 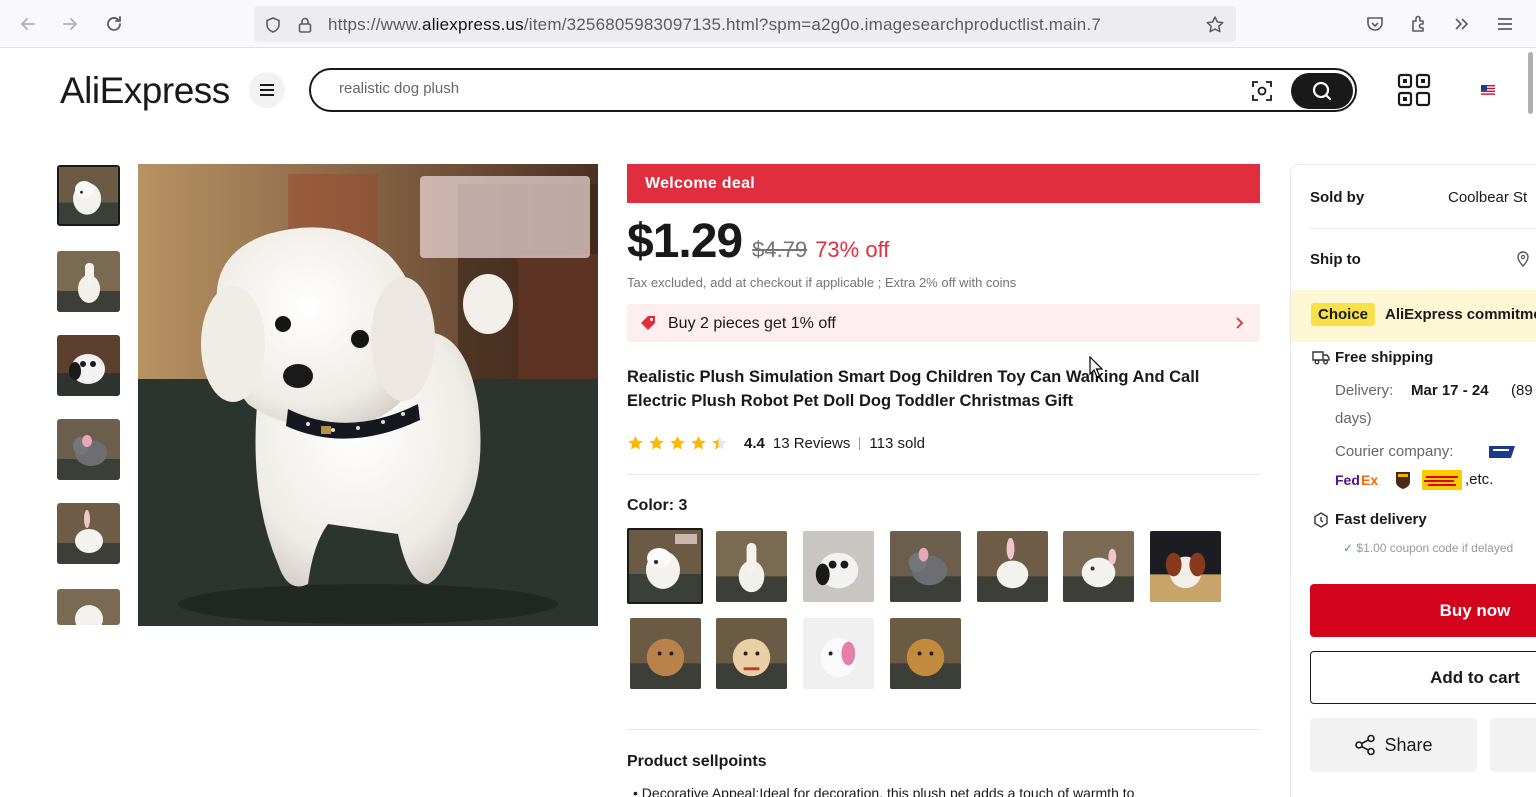 What do you see at coordinates (28, 24) in the screenshot?
I see `back-icon` at bounding box center [28, 24].